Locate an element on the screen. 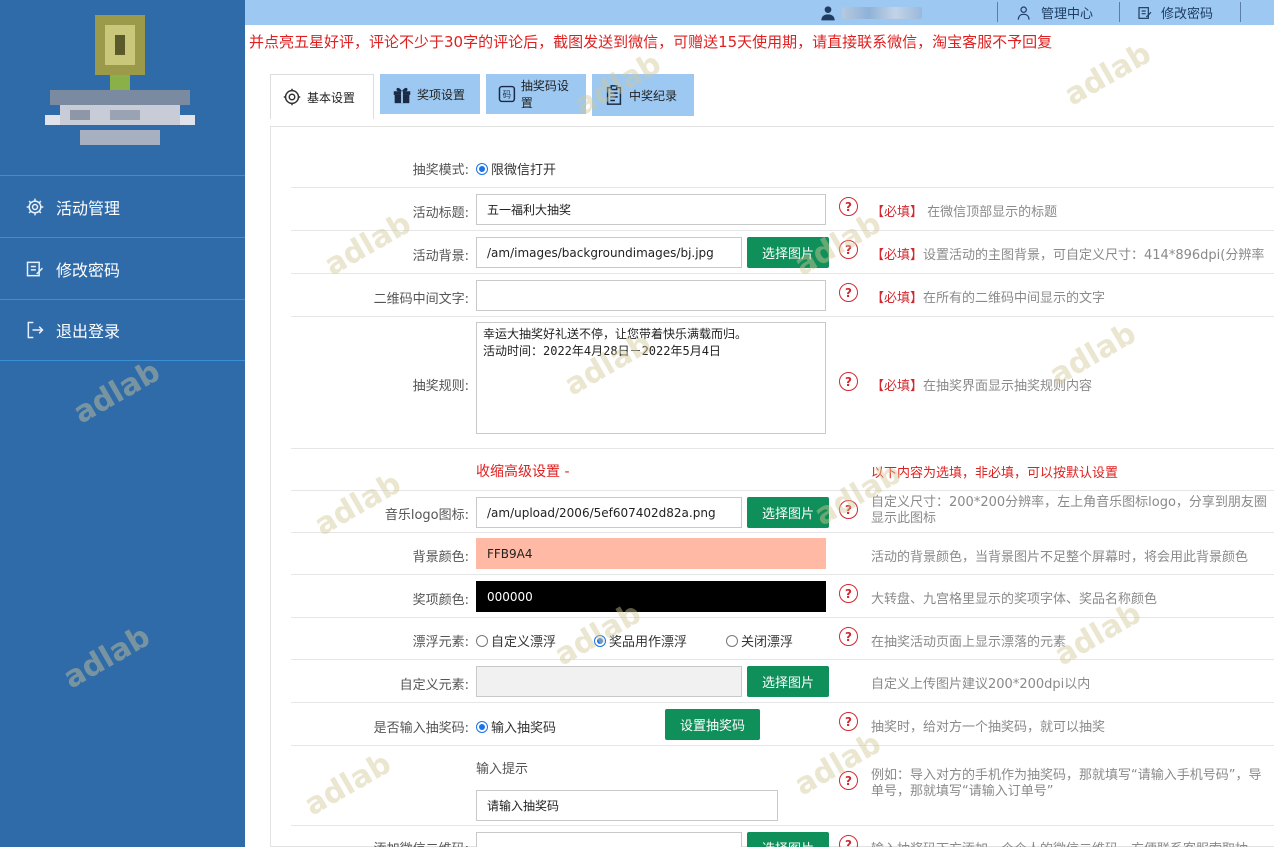 This screenshot has height=847, width=1274. tab-label: 中奖纪录 is located at coordinates (653, 95).